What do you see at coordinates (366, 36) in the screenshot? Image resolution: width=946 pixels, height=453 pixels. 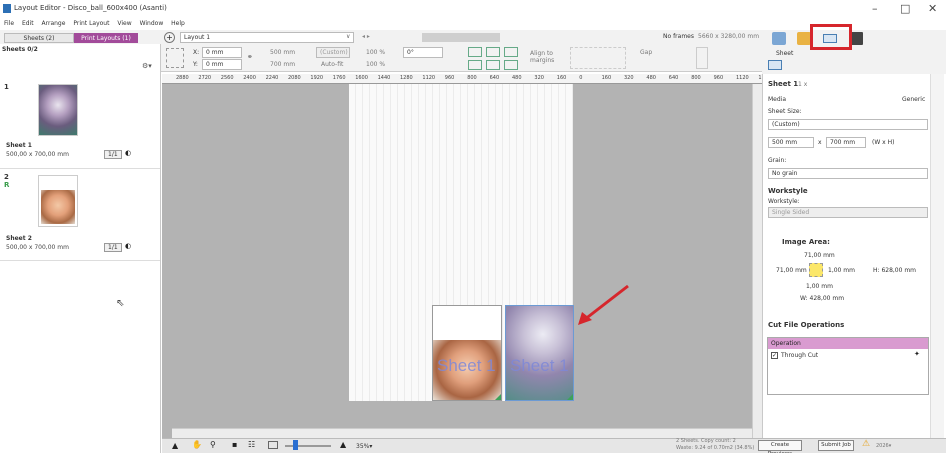 I see `nav-arrows-icon: ◂ ▸` at bounding box center [366, 36].